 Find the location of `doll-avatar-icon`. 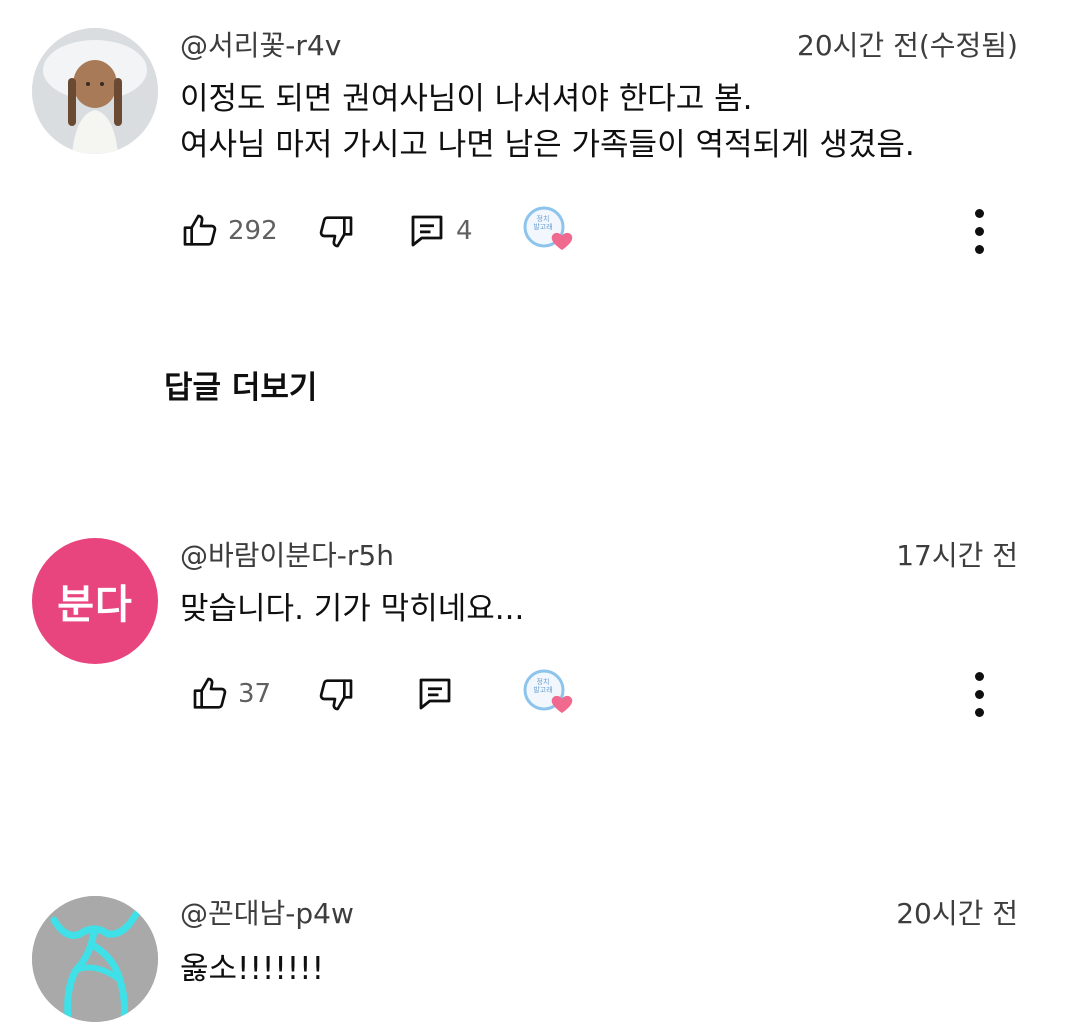

doll-avatar-icon is located at coordinates (95, 91).